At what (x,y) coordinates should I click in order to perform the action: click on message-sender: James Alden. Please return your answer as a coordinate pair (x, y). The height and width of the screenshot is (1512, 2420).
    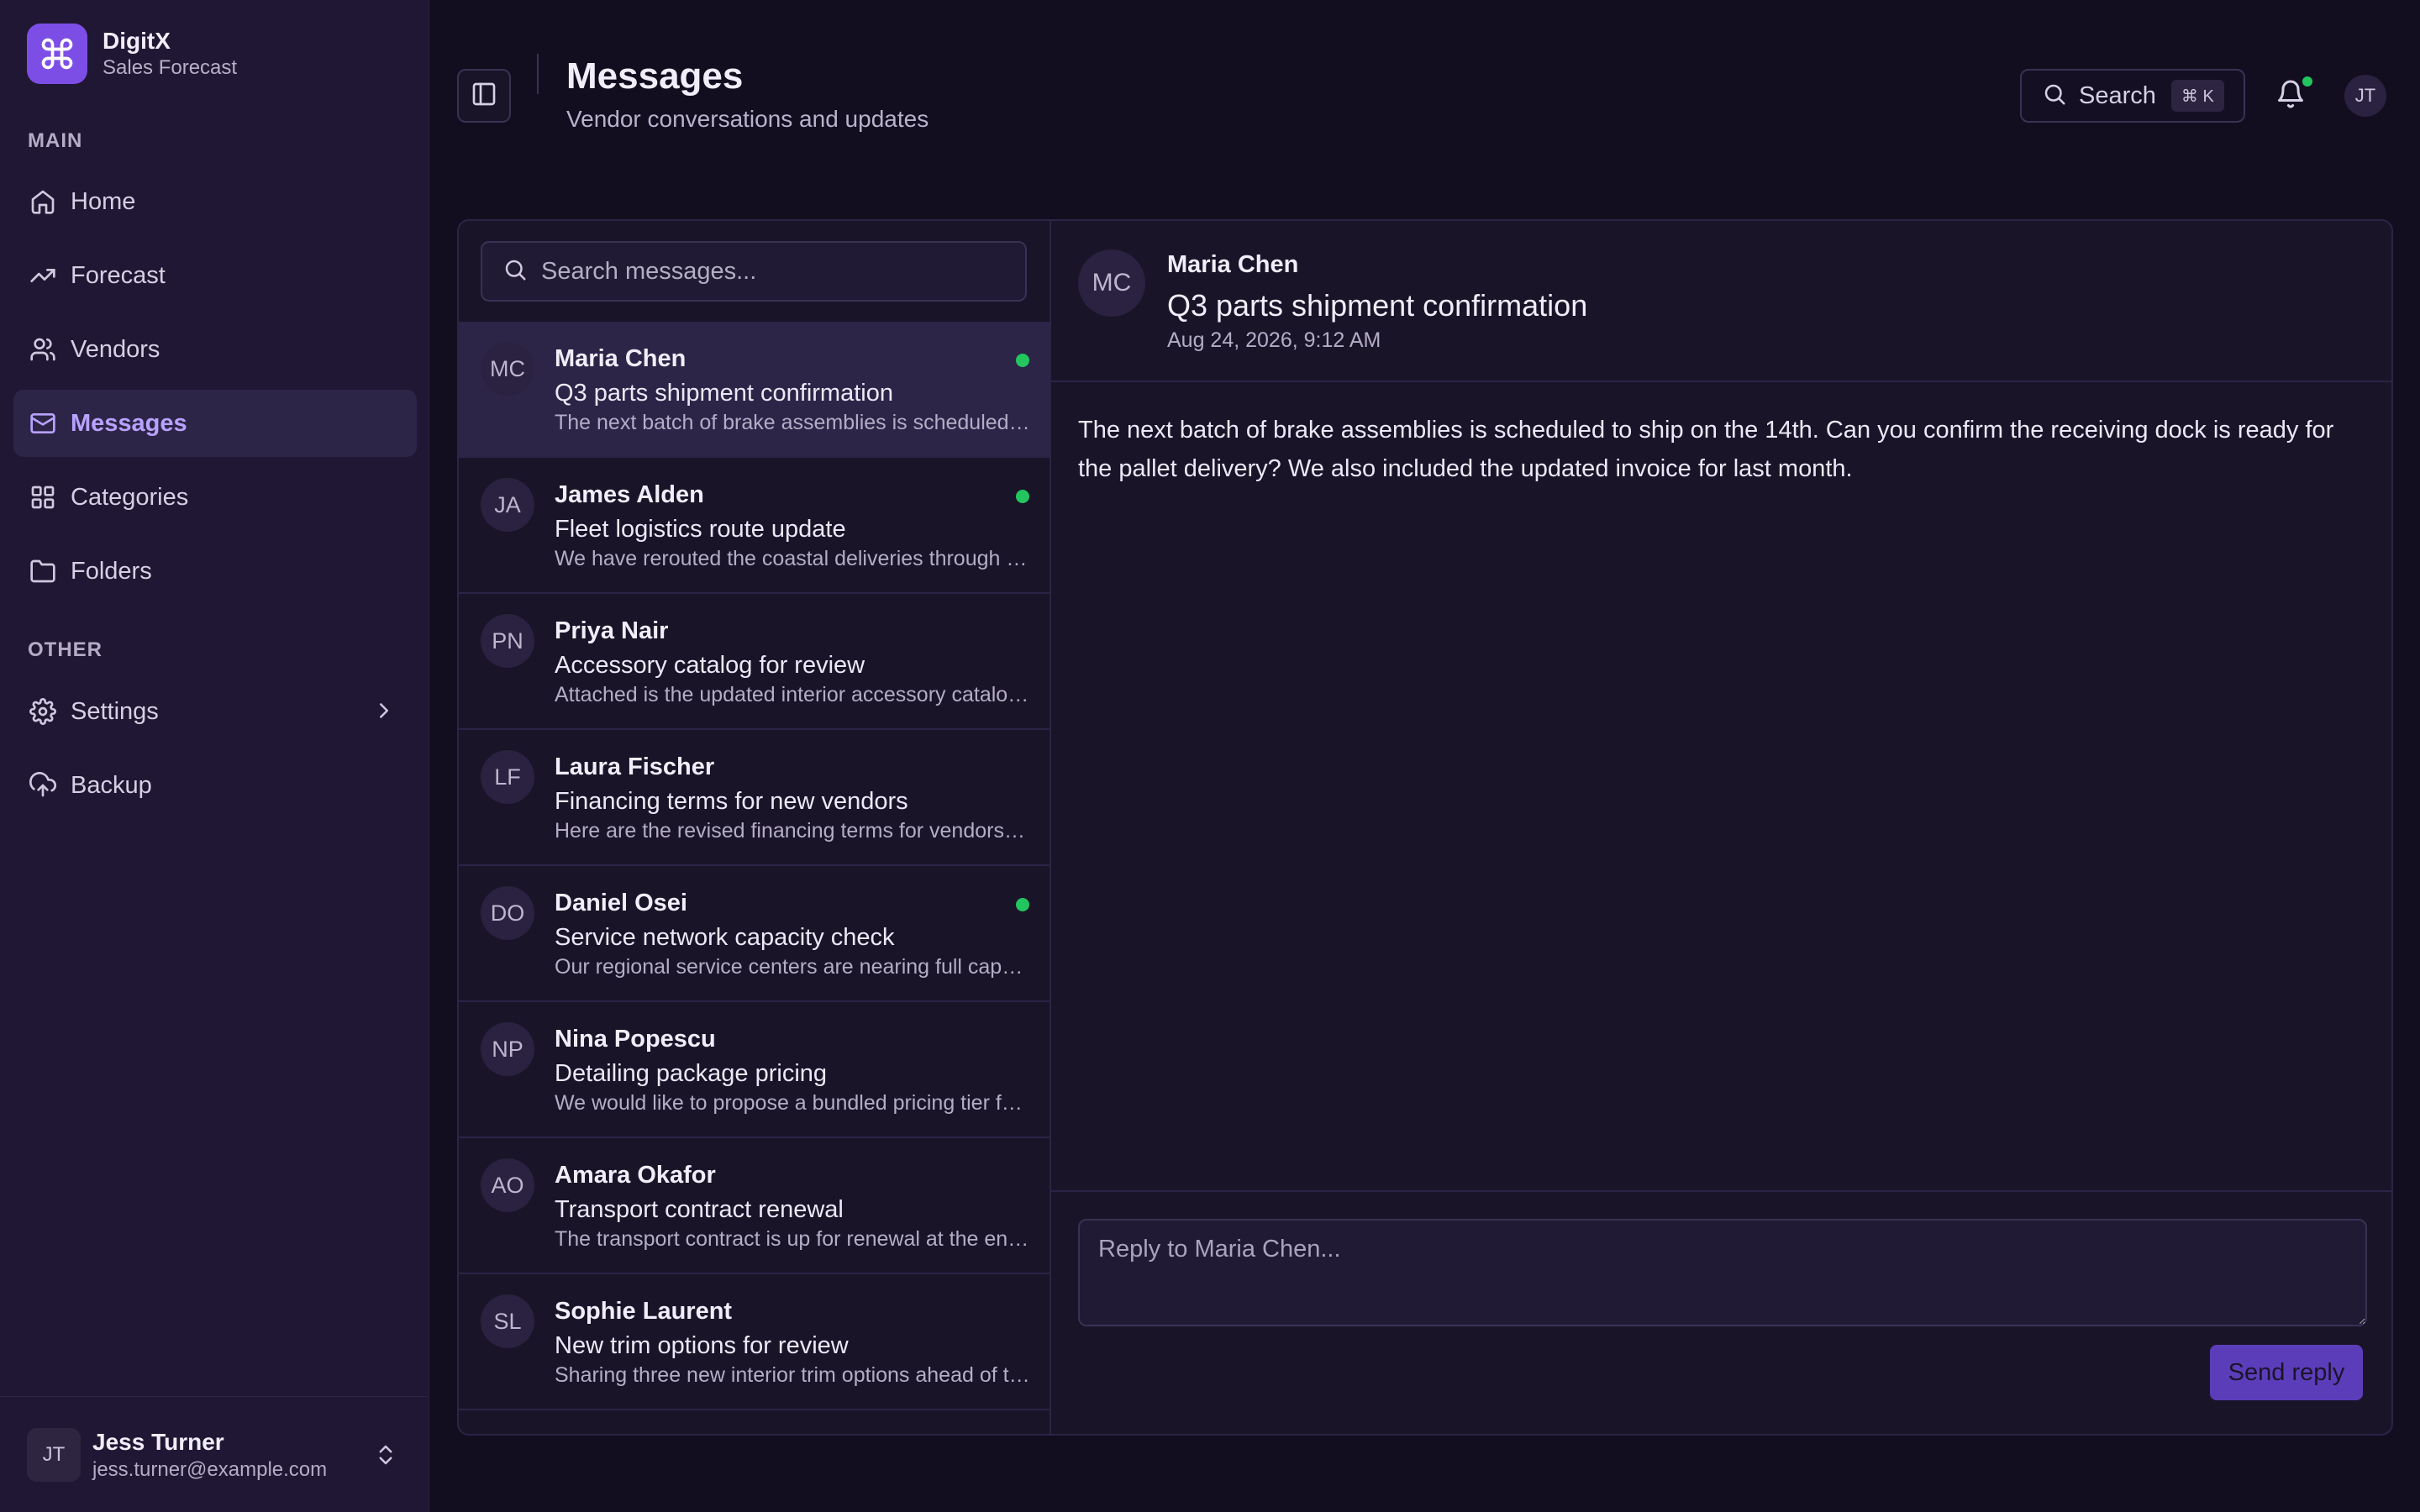
    Looking at the image, I should click on (629, 494).